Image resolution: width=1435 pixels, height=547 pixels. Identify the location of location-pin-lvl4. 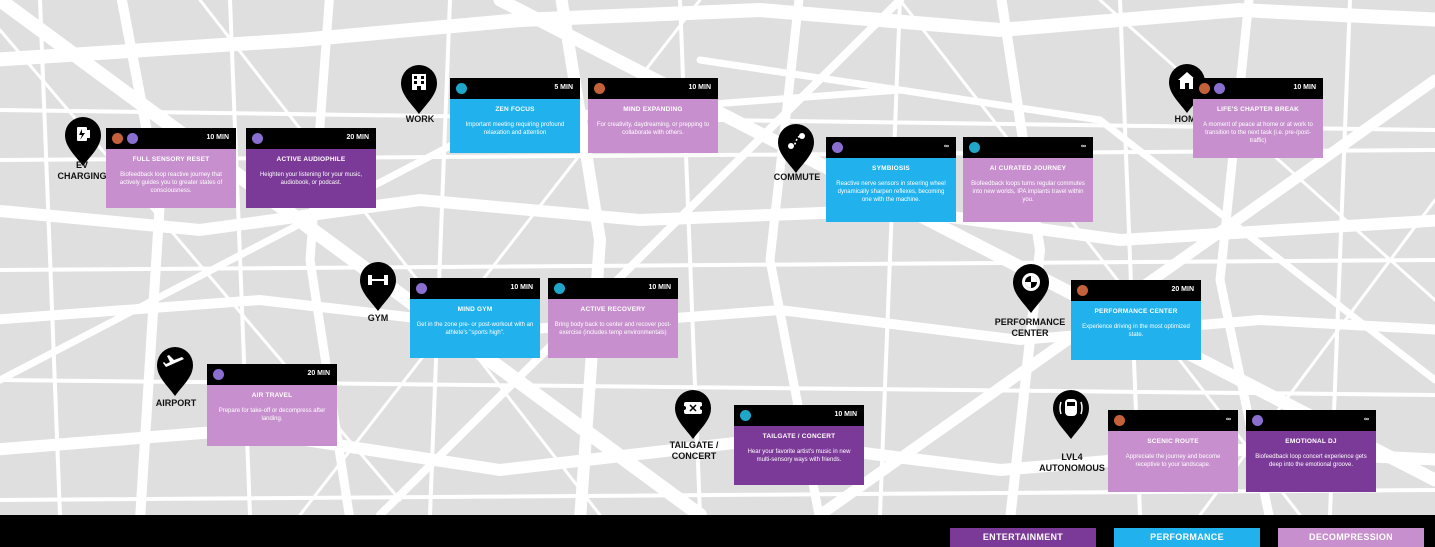
(1071, 414).